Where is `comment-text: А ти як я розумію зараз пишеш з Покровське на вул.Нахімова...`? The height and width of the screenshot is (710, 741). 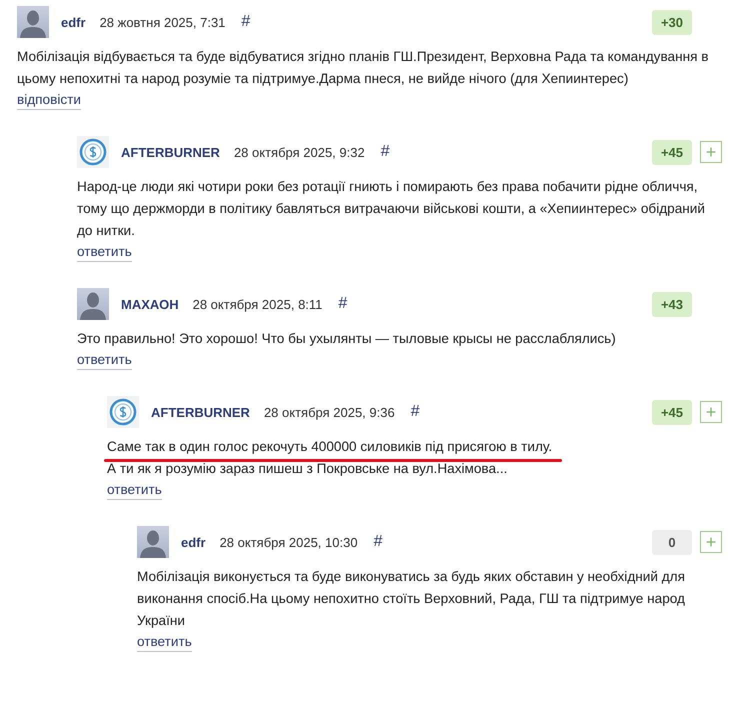 comment-text: А ти як я розумію зараз пишеш з Покровське на вул.Нахімова... is located at coordinates (307, 468).